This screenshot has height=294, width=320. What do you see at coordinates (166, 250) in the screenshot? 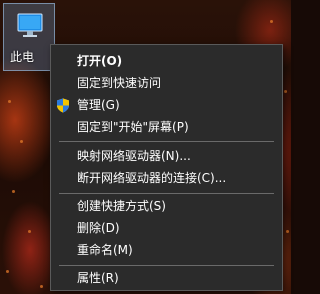
I see `menu-item-rename: 重命名(M)` at bounding box center [166, 250].